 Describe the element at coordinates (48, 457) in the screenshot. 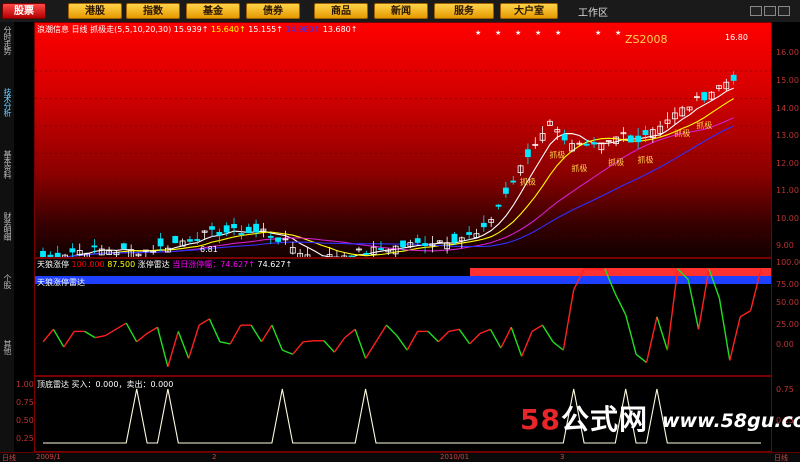

I see `date-tick: 2009/1` at that location.